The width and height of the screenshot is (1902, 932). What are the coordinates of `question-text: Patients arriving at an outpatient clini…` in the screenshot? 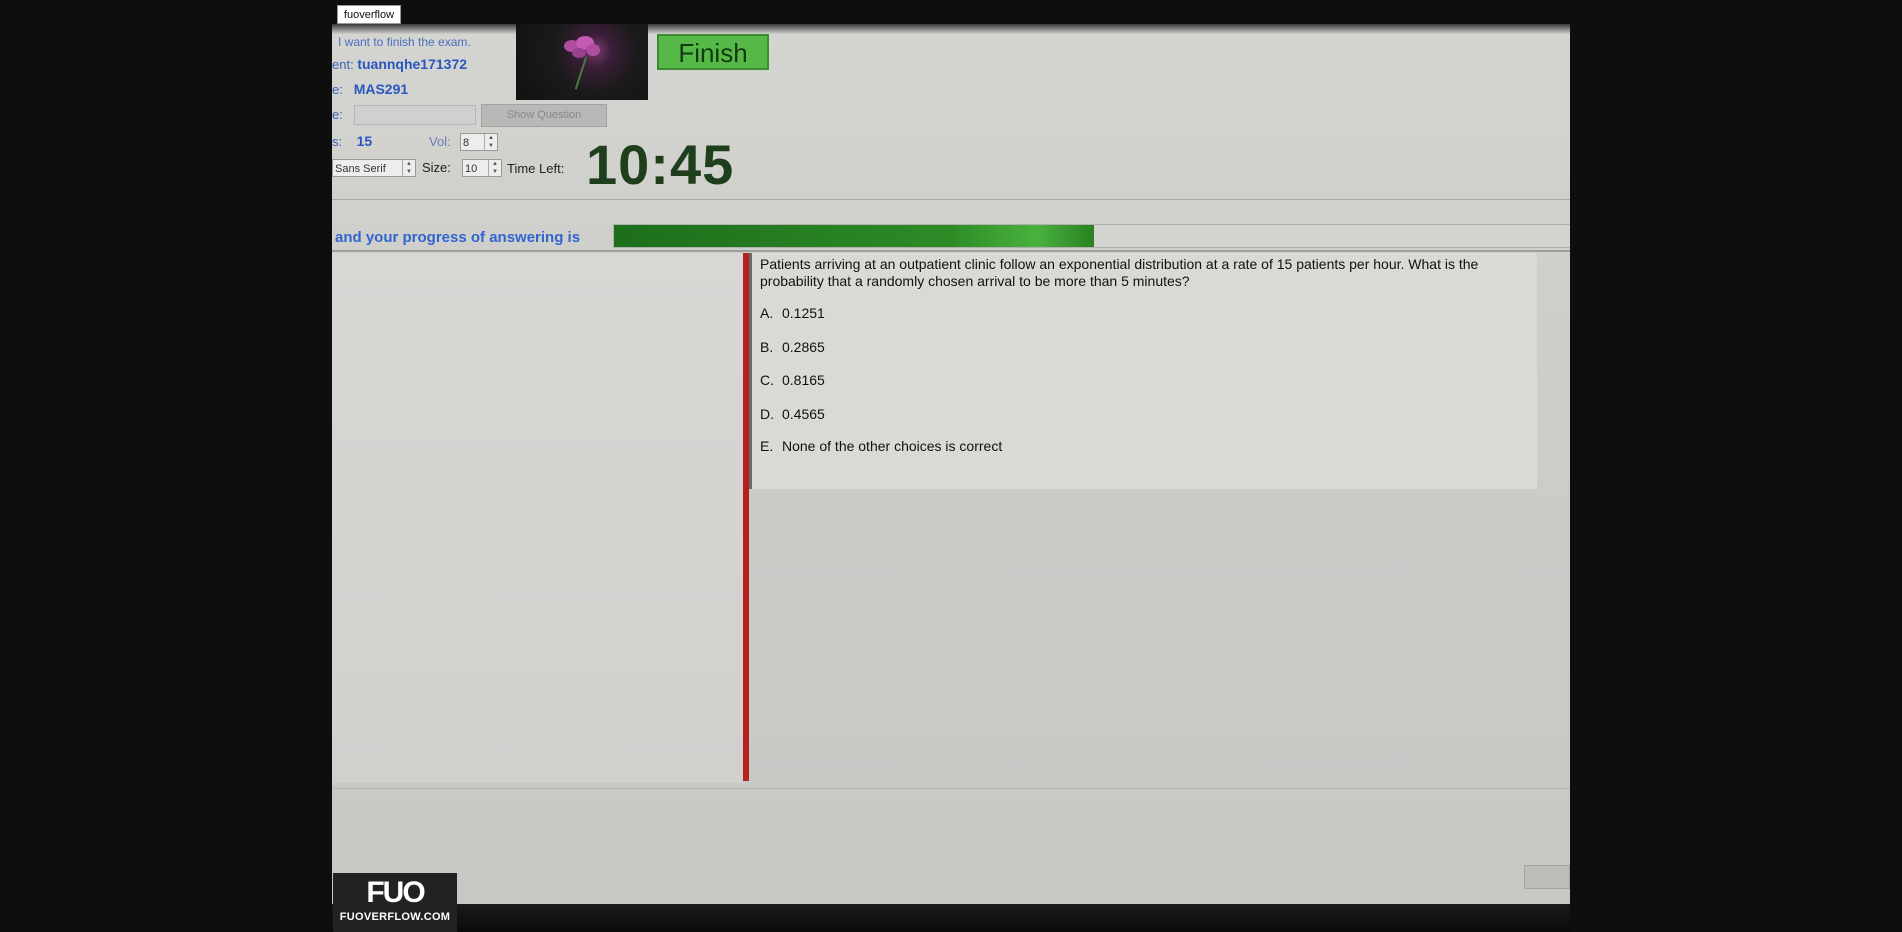 It's located at (1119, 272).